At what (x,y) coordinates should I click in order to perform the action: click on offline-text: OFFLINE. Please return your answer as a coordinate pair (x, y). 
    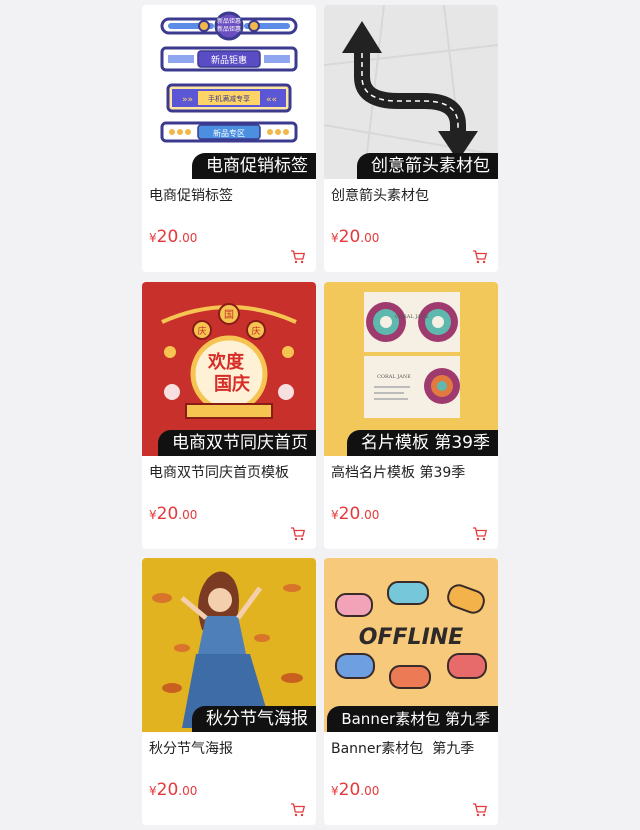
    Looking at the image, I should click on (411, 637).